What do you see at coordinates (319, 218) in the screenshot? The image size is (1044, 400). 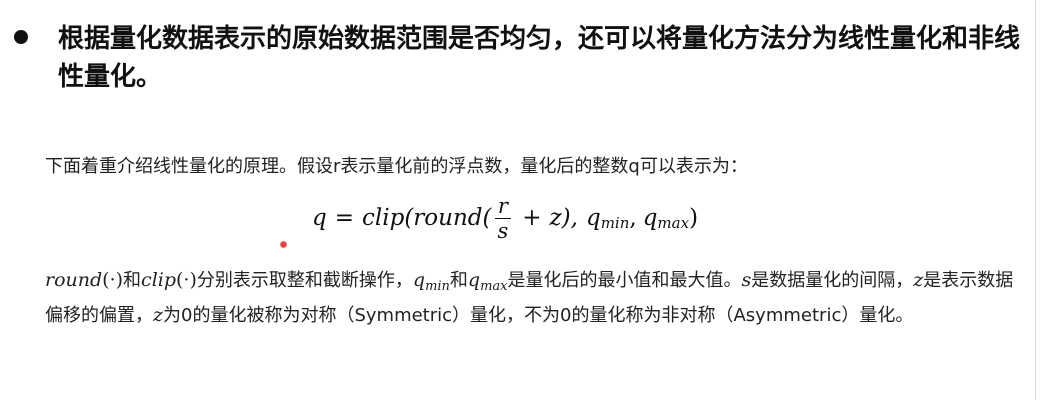 I see `formula-lhs: q` at bounding box center [319, 218].